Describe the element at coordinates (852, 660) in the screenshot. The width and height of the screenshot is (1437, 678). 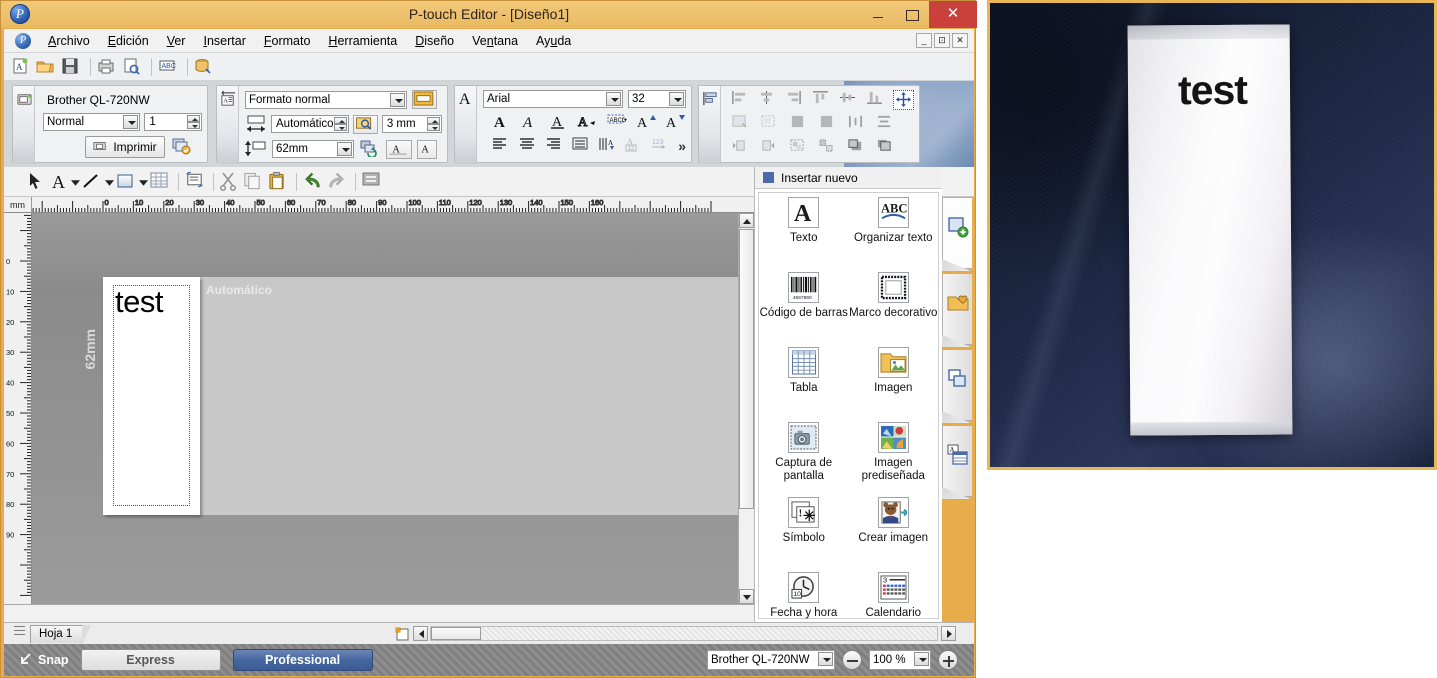
I see `zoom-out-icon` at that location.